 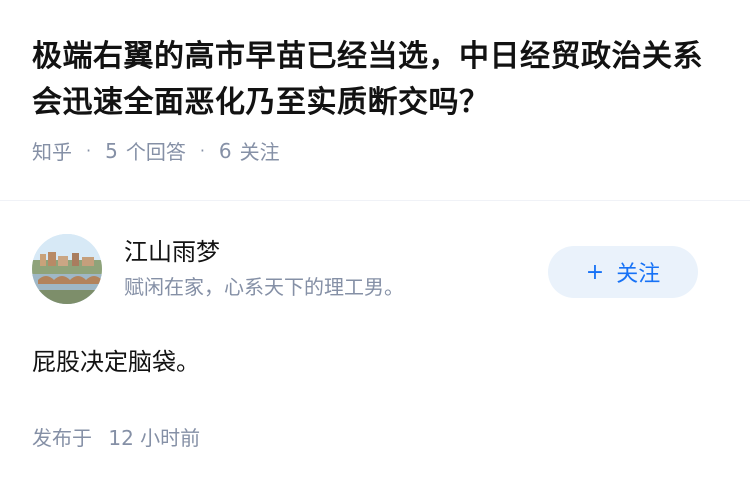 I want to click on author-info: 江山雨梦 赋闲在家，心系天下的理工男。, so click(x=264, y=269).